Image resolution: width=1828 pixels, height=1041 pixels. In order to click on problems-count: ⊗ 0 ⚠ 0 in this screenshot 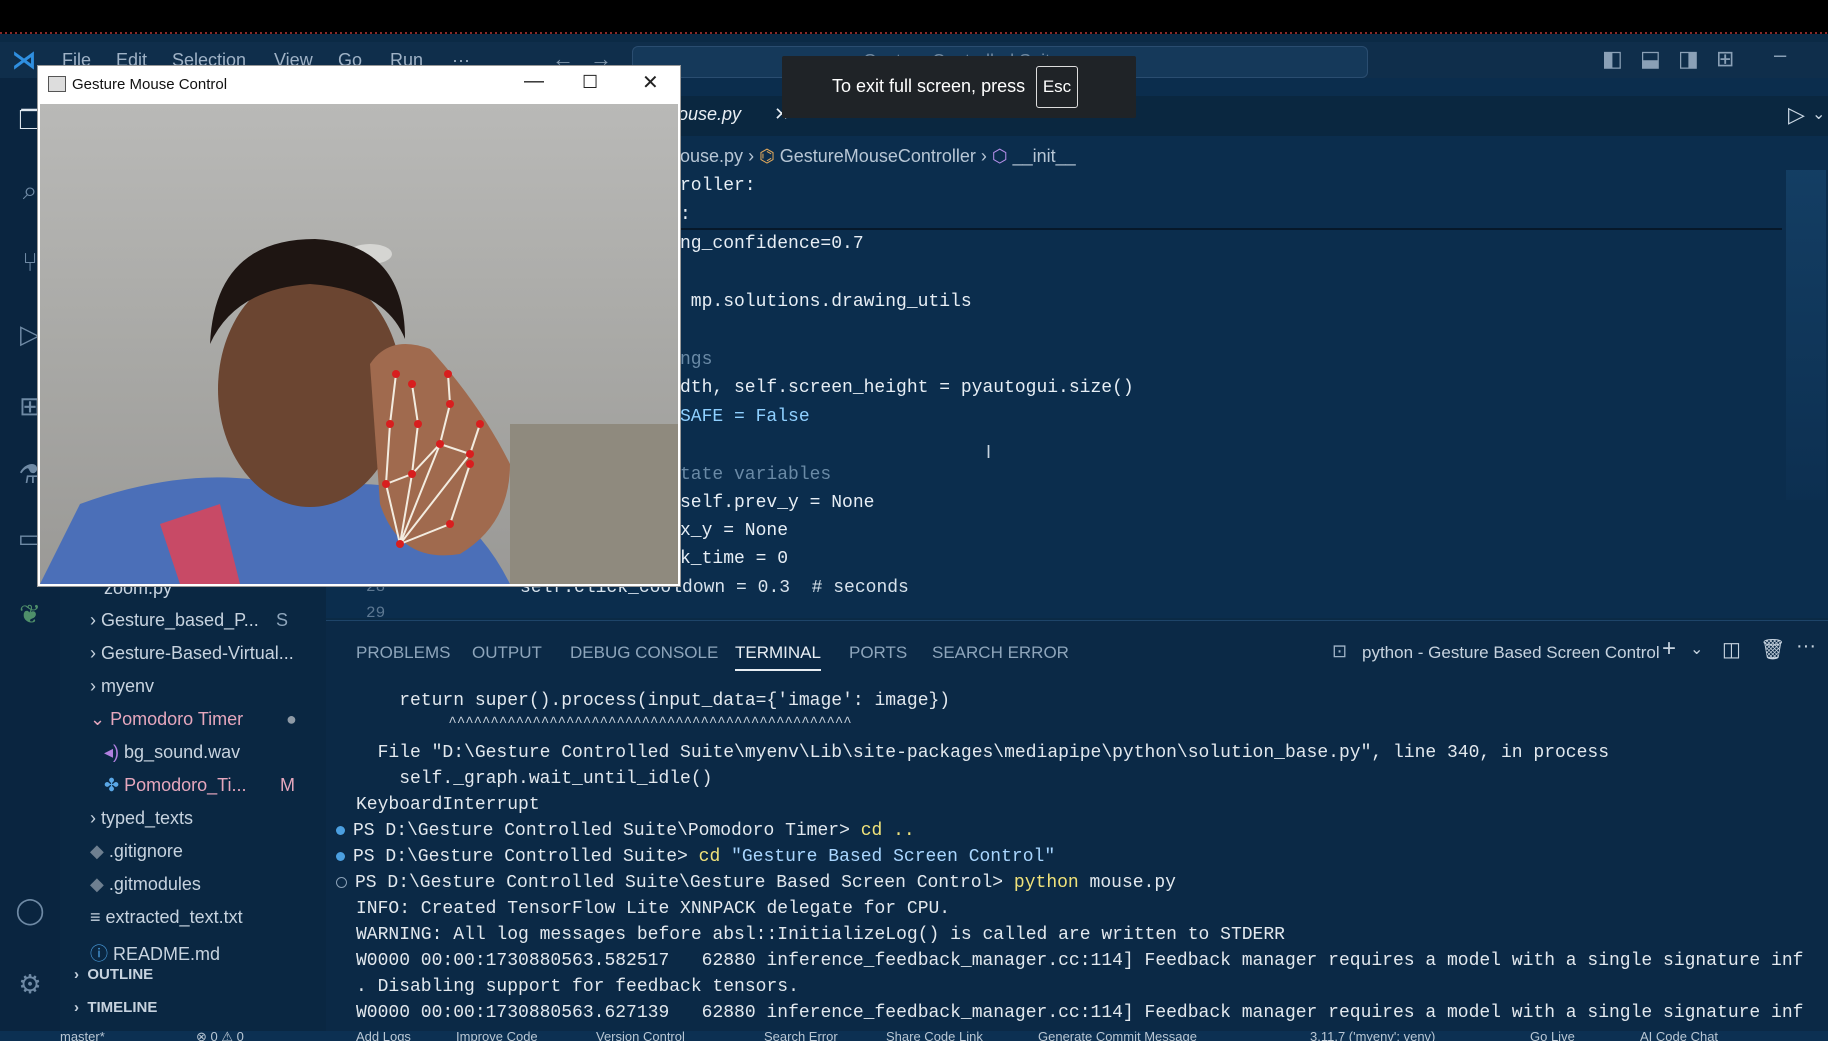, I will do `click(220, 1036)`.